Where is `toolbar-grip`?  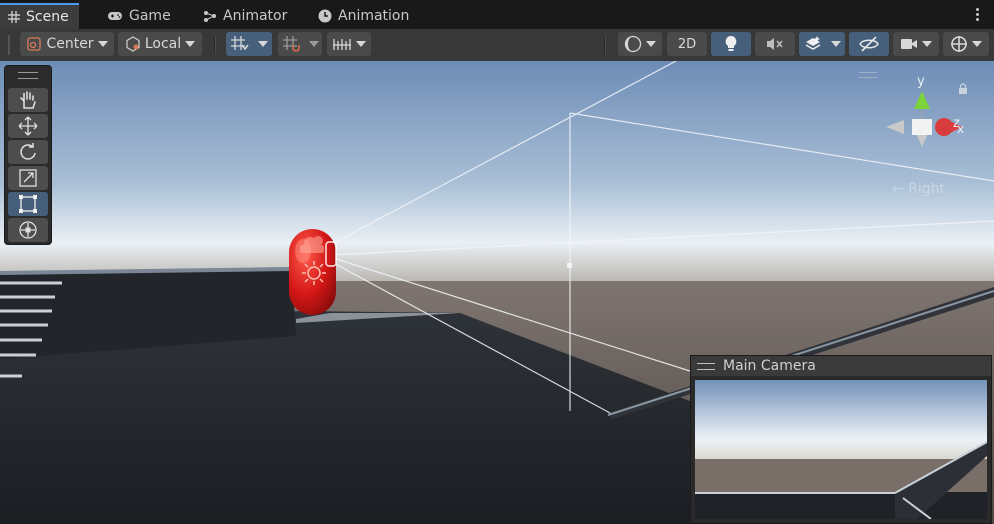
toolbar-grip is located at coordinates (9, 45).